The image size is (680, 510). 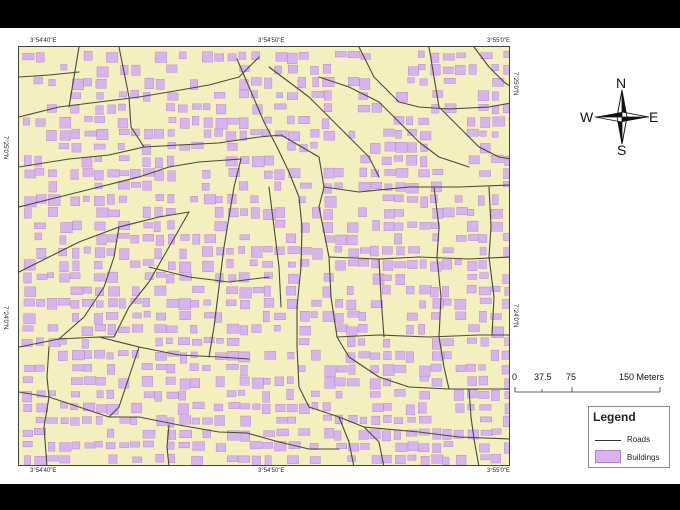 What do you see at coordinates (608, 456) in the screenshot?
I see `buildings-swatch-icon` at bounding box center [608, 456].